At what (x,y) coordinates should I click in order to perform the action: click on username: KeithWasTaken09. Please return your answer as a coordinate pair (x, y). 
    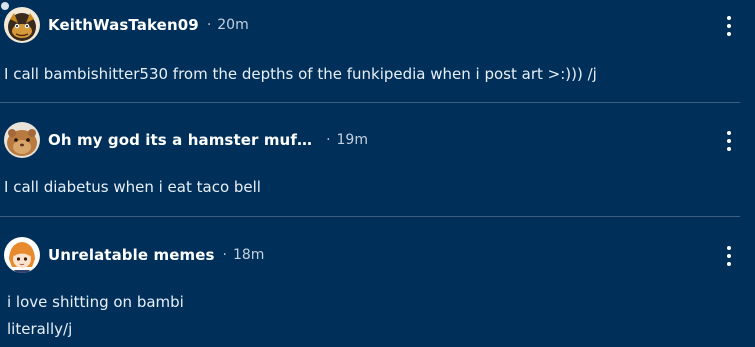
    Looking at the image, I should click on (123, 25).